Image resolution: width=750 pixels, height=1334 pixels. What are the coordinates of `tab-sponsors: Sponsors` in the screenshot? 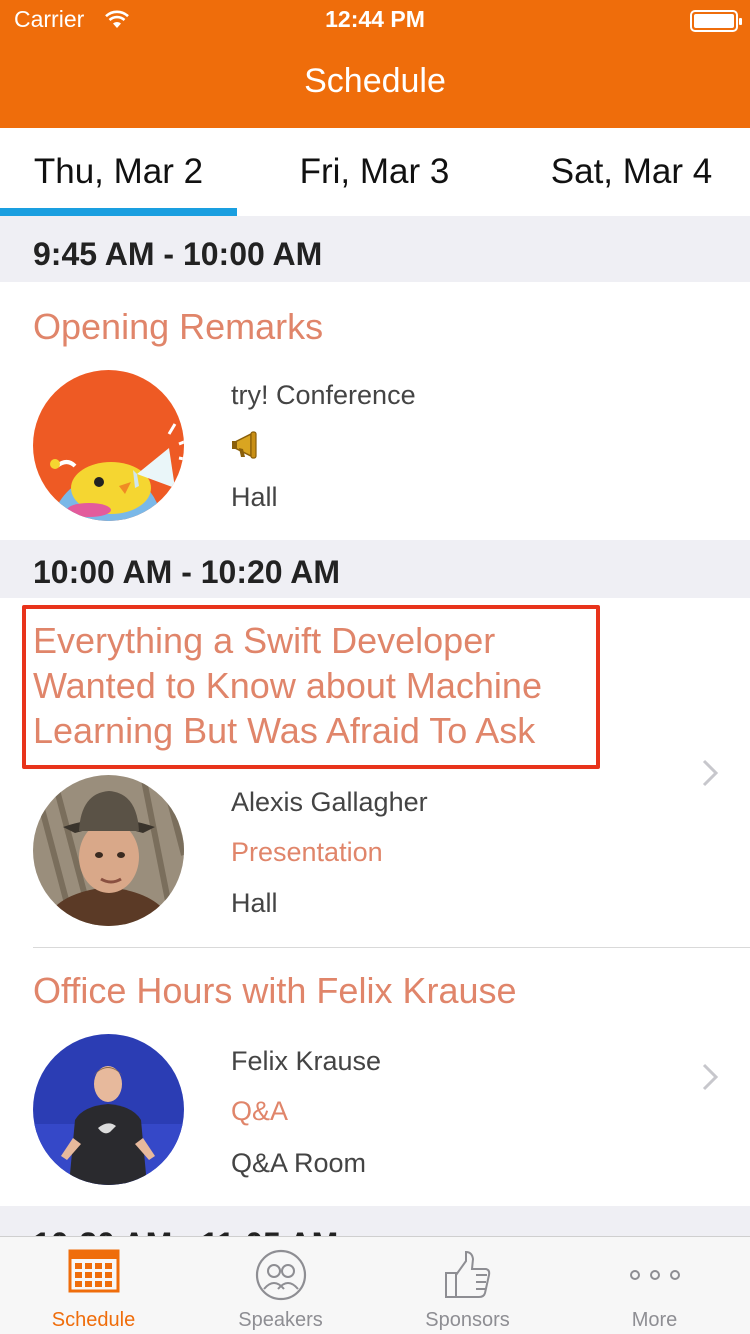 It's located at (467, 1285).